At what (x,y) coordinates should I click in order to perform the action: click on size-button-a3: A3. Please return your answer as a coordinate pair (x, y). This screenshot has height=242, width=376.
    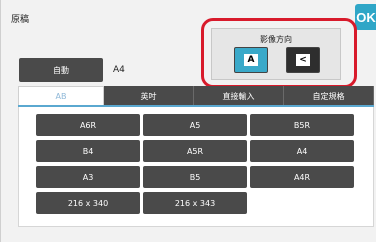
    Looking at the image, I should click on (88, 177).